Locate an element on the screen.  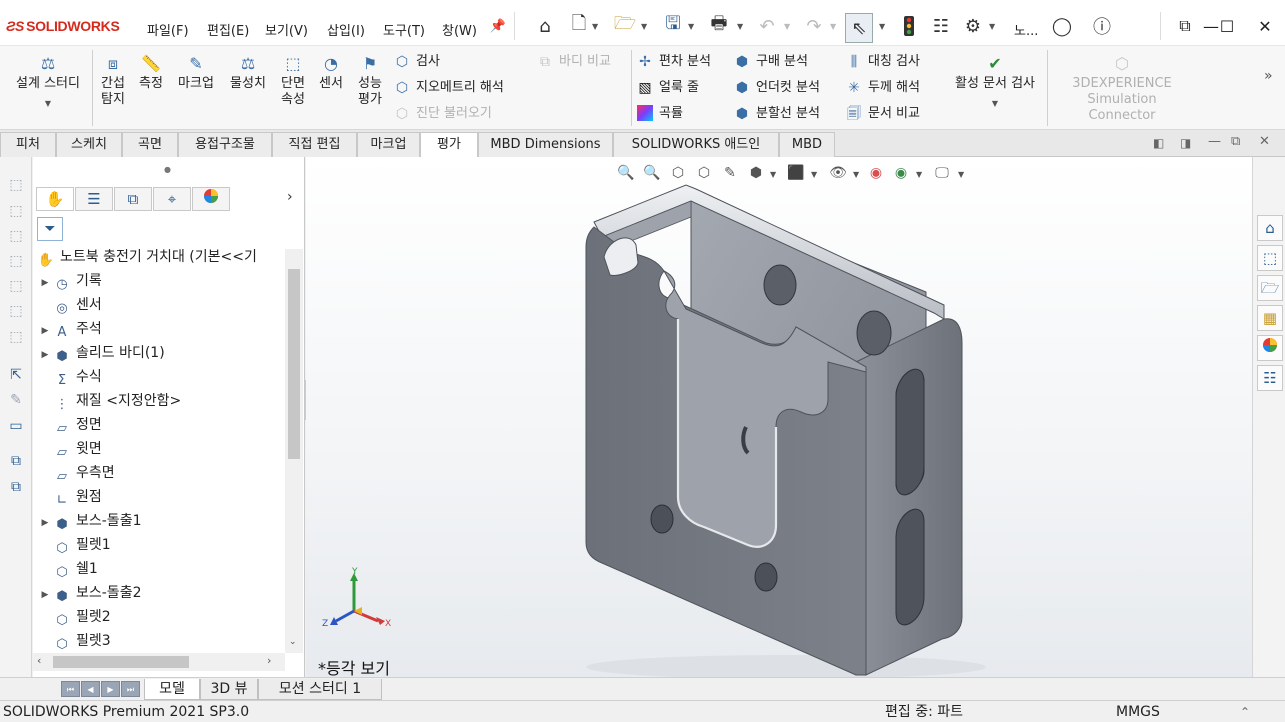
menu-file: 파일(F) is located at coordinates (168, 29).